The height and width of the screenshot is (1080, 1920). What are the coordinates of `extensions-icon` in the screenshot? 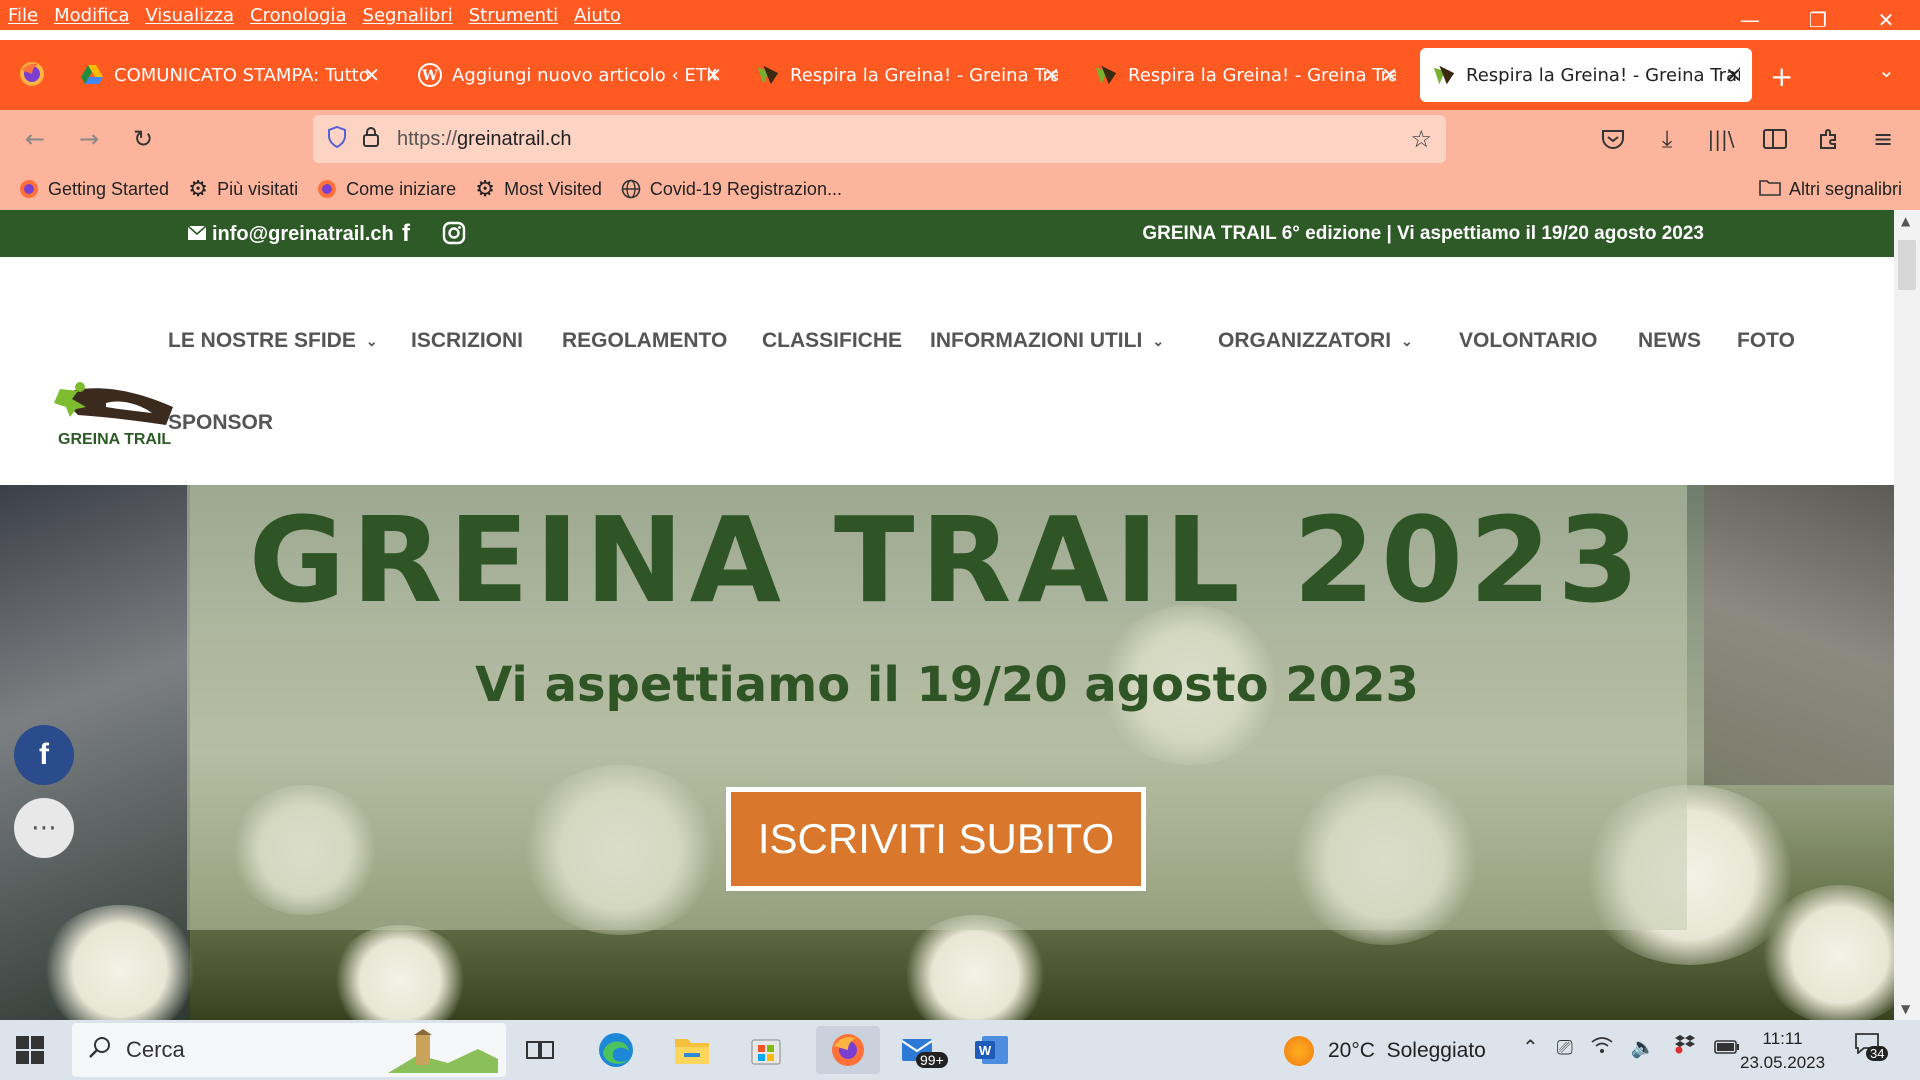 It's located at (1829, 139).